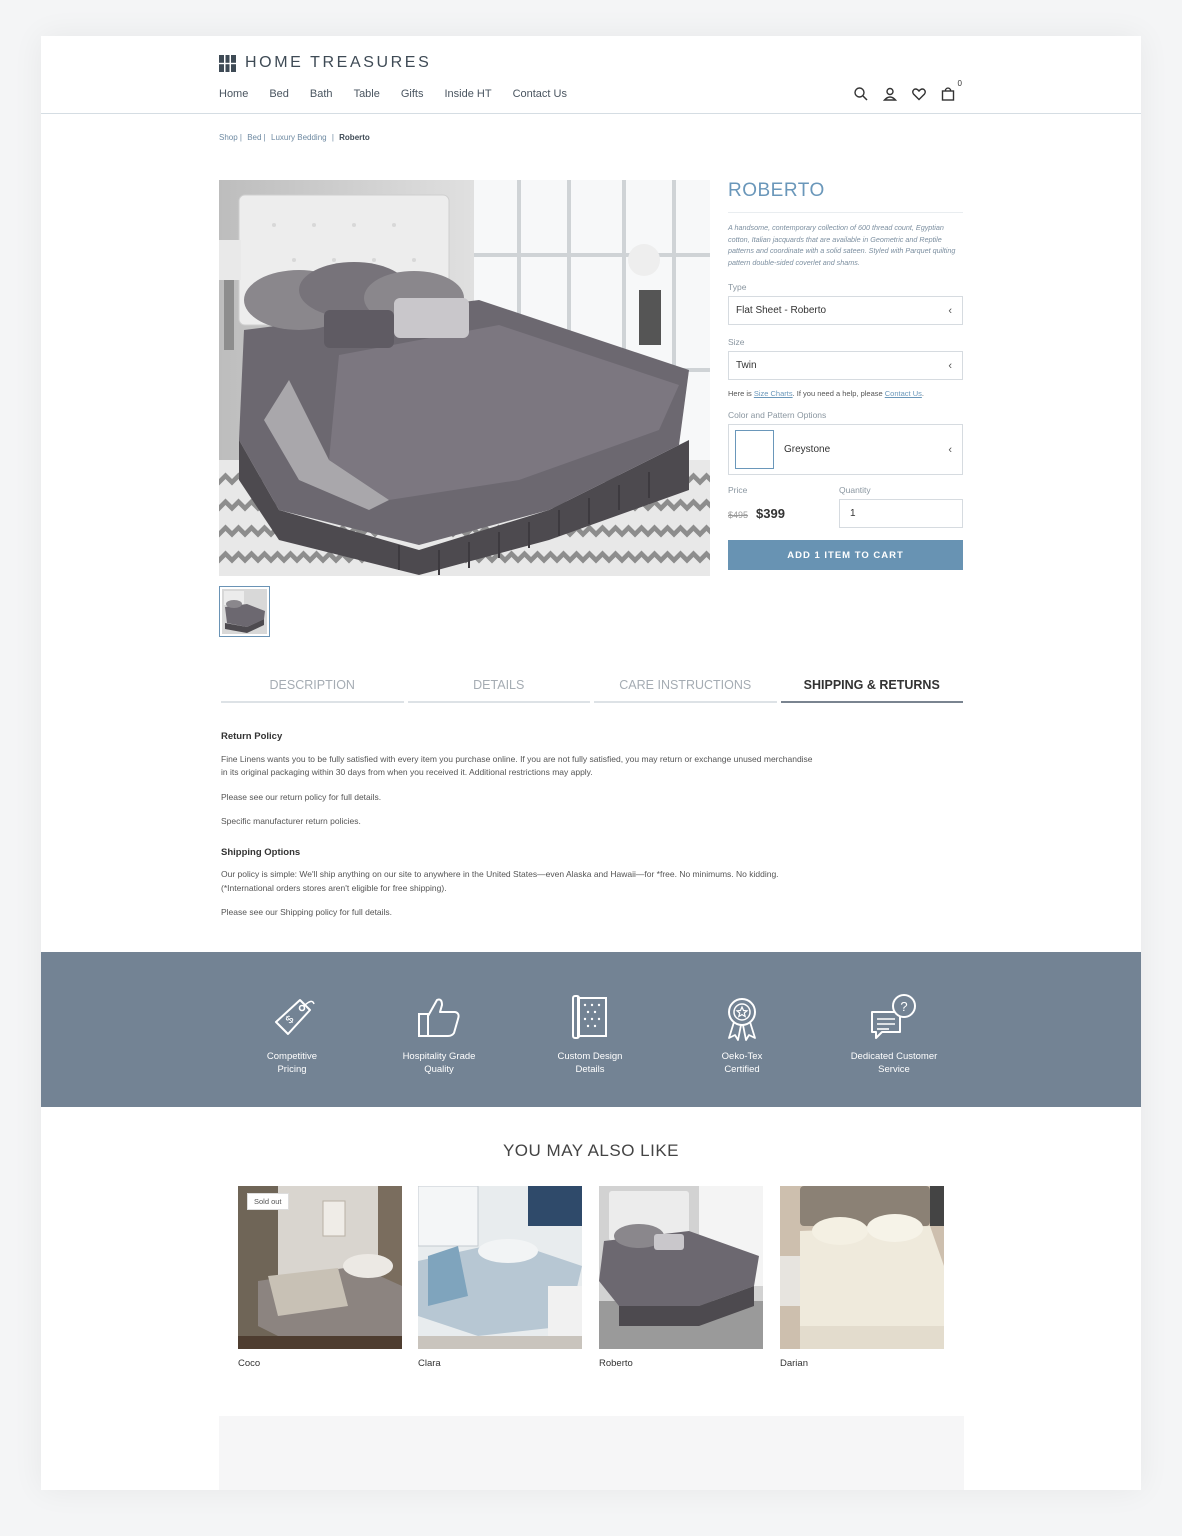  I want to click on help-suffix: ., so click(922, 393).